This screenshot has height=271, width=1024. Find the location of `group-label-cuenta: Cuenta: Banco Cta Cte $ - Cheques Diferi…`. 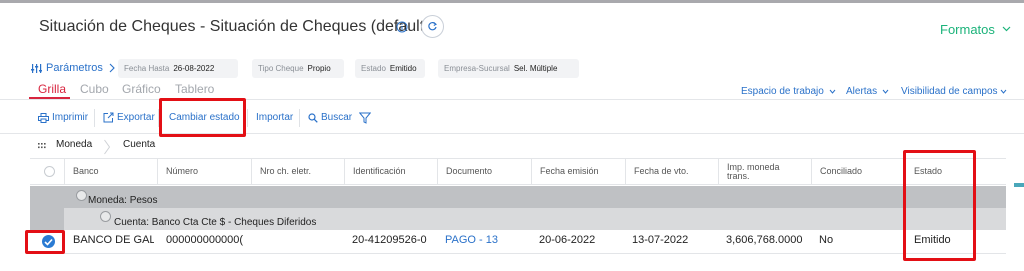

group-label-cuenta: Cuenta: Banco Cta Cte $ - Cheques Diferi… is located at coordinates (215, 222).